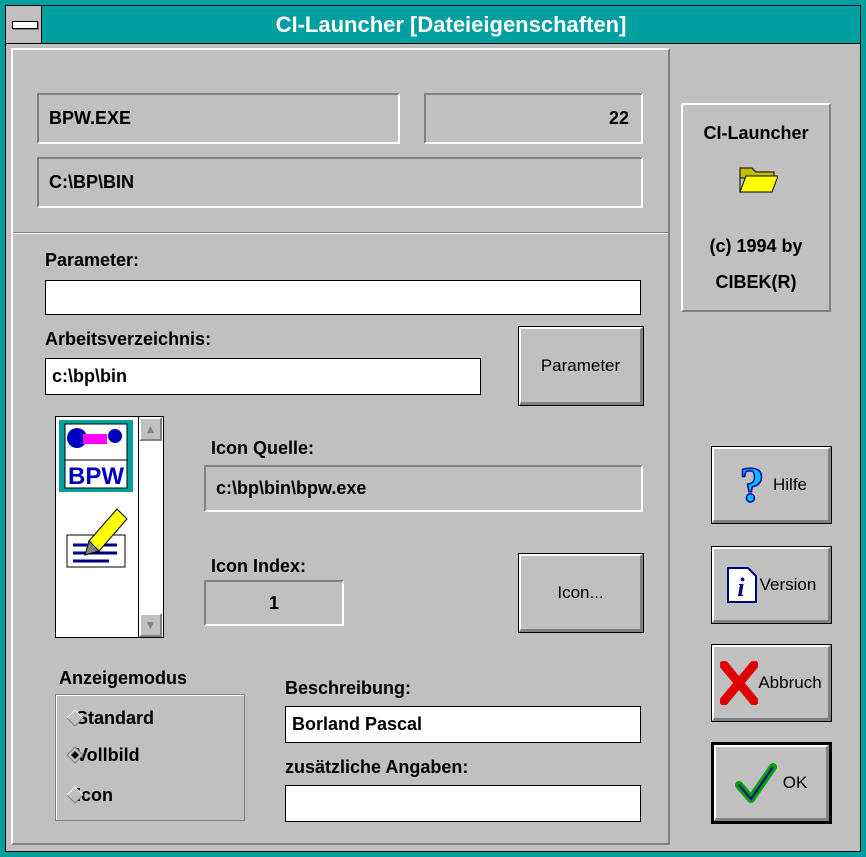 This screenshot has width=866, height=857. I want to click on workdir-label: Arbeitsverzeichnis:, so click(128, 339).